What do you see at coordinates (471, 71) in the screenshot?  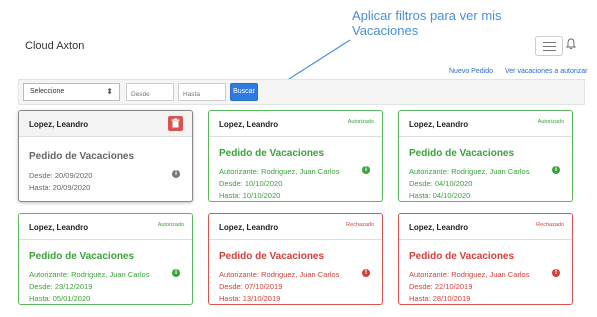 I see `new-request-link: Nuevo Pedido` at bounding box center [471, 71].